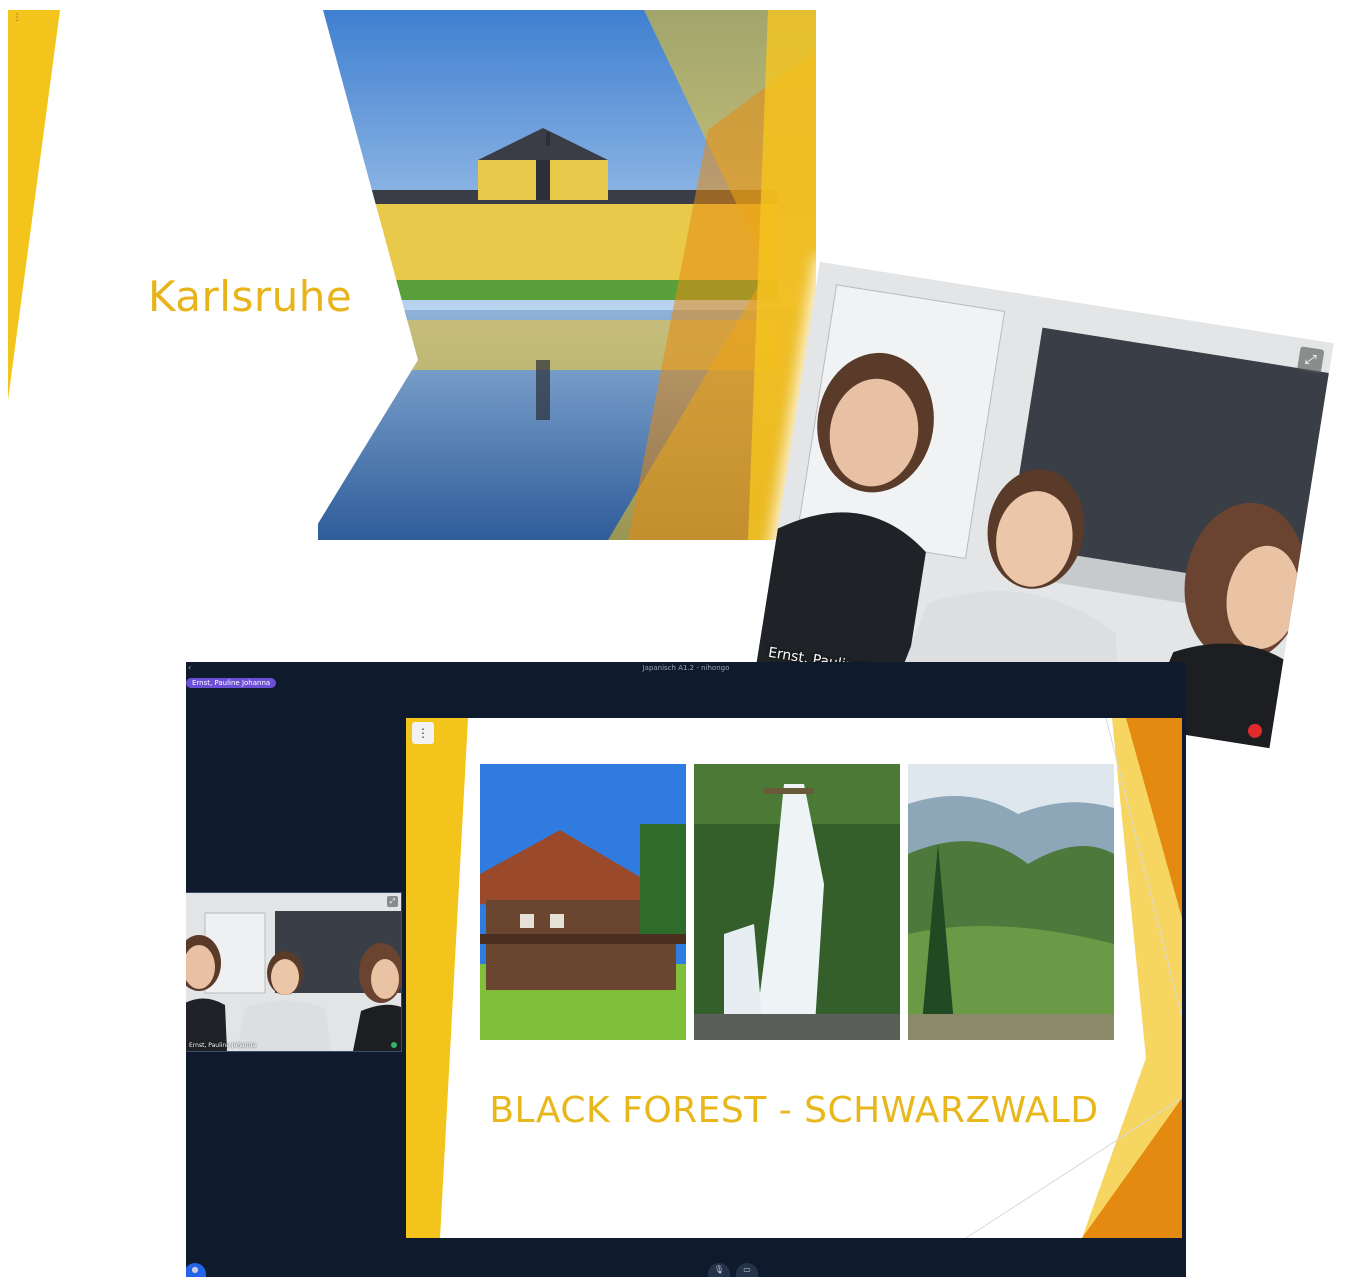  I want to click on chat-icon: ●, so click(196, 1270).